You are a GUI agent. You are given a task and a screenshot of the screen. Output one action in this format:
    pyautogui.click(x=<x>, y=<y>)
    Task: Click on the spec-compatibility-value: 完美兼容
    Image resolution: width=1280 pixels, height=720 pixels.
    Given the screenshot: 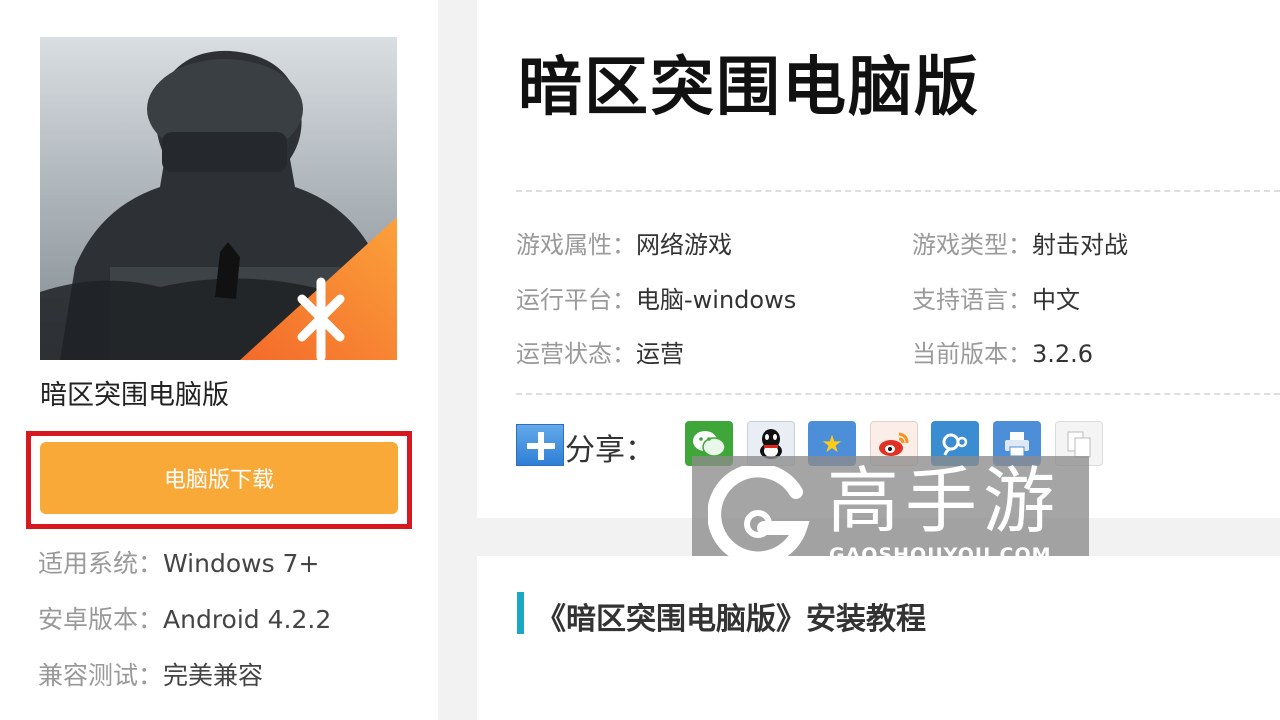 What is the action you would take?
    pyautogui.click(x=213, y=675)
    